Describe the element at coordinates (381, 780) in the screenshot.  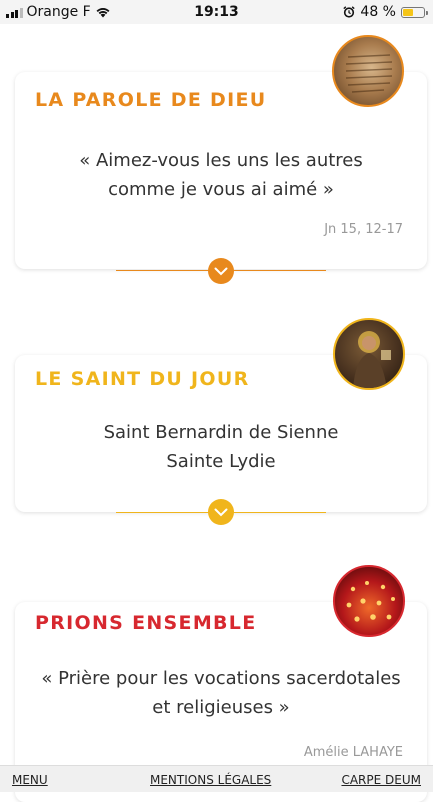
I see `carpe-deum-link: CARPE DEUM` at that location.